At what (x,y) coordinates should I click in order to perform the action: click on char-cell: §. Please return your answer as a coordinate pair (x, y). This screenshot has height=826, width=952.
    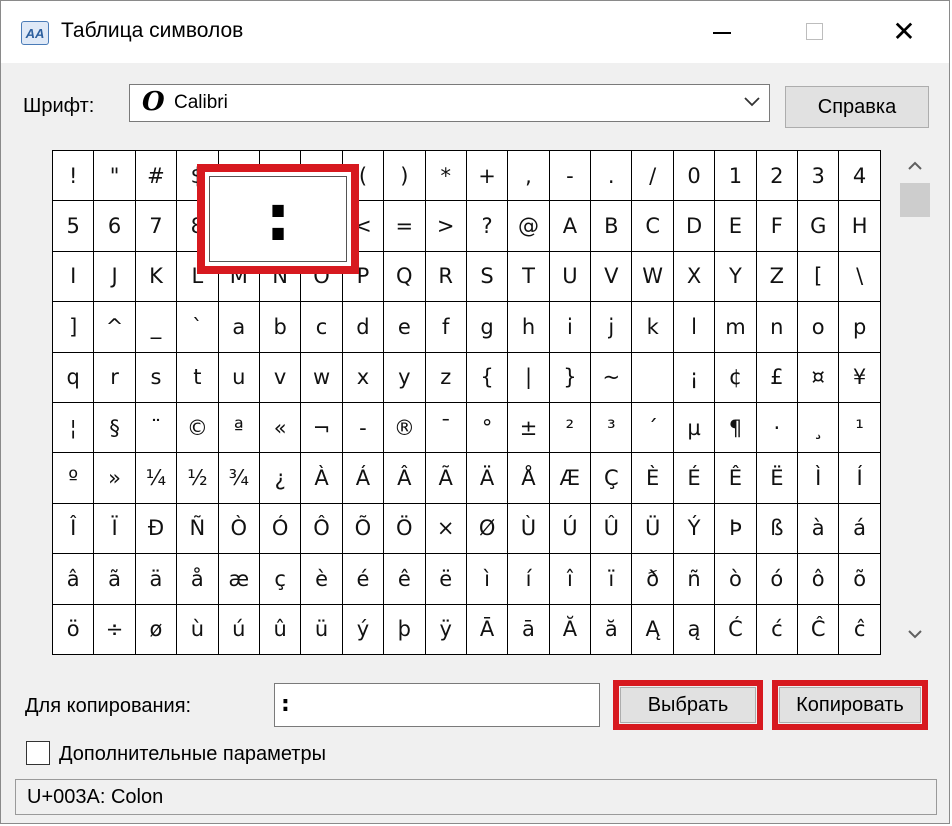
    Looking at the image, I should click on (115, 428).